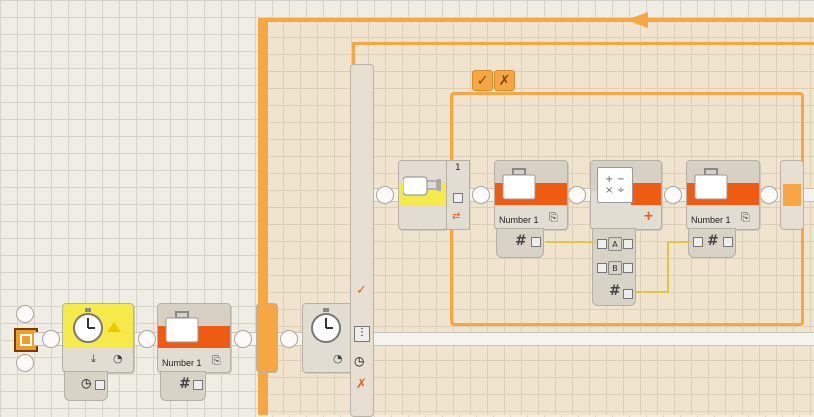 The image size is (814, 417). I want to click on data-wires, so click(618, 267).